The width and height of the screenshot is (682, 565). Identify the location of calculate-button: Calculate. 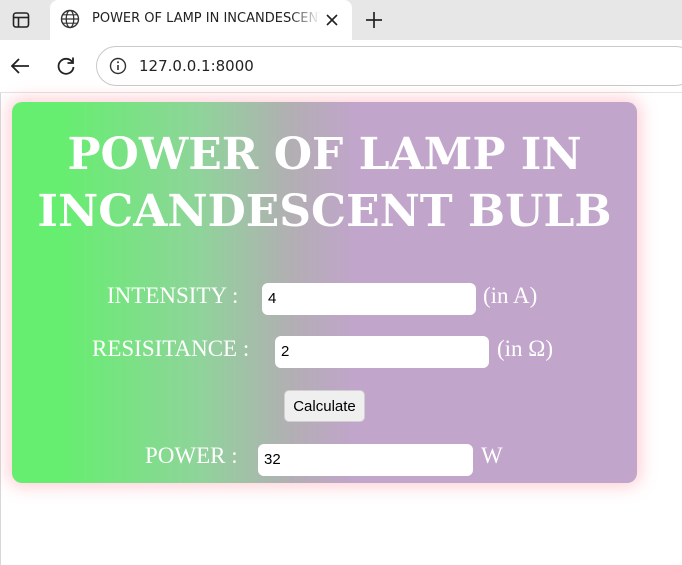
(324, 406).